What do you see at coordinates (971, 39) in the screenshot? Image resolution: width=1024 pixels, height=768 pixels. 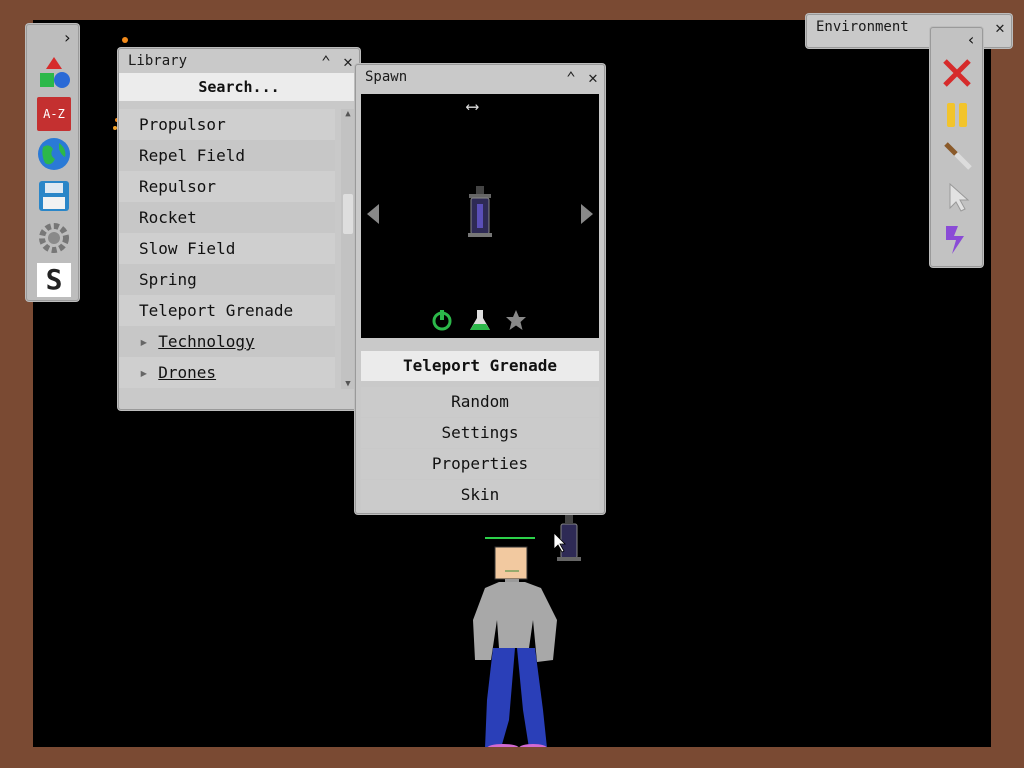 I see `collapse-left-arrow-icon: ‹` at bounding box center [971, 39].